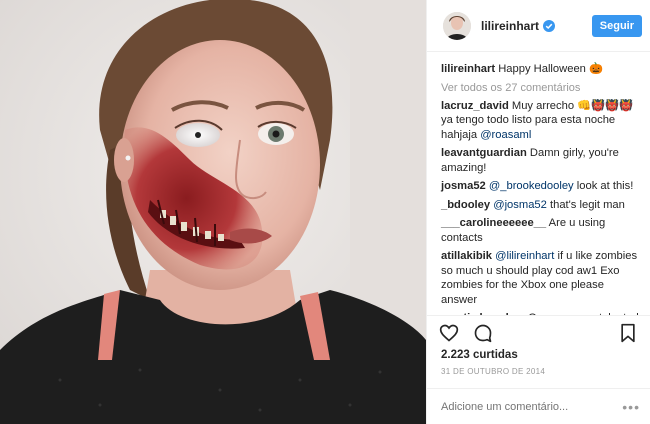  Describe the element at coordinates (540, 230) in the screenshot. I see `comment-item: ___carolineeeeee__ Are u using contacts` at that location.